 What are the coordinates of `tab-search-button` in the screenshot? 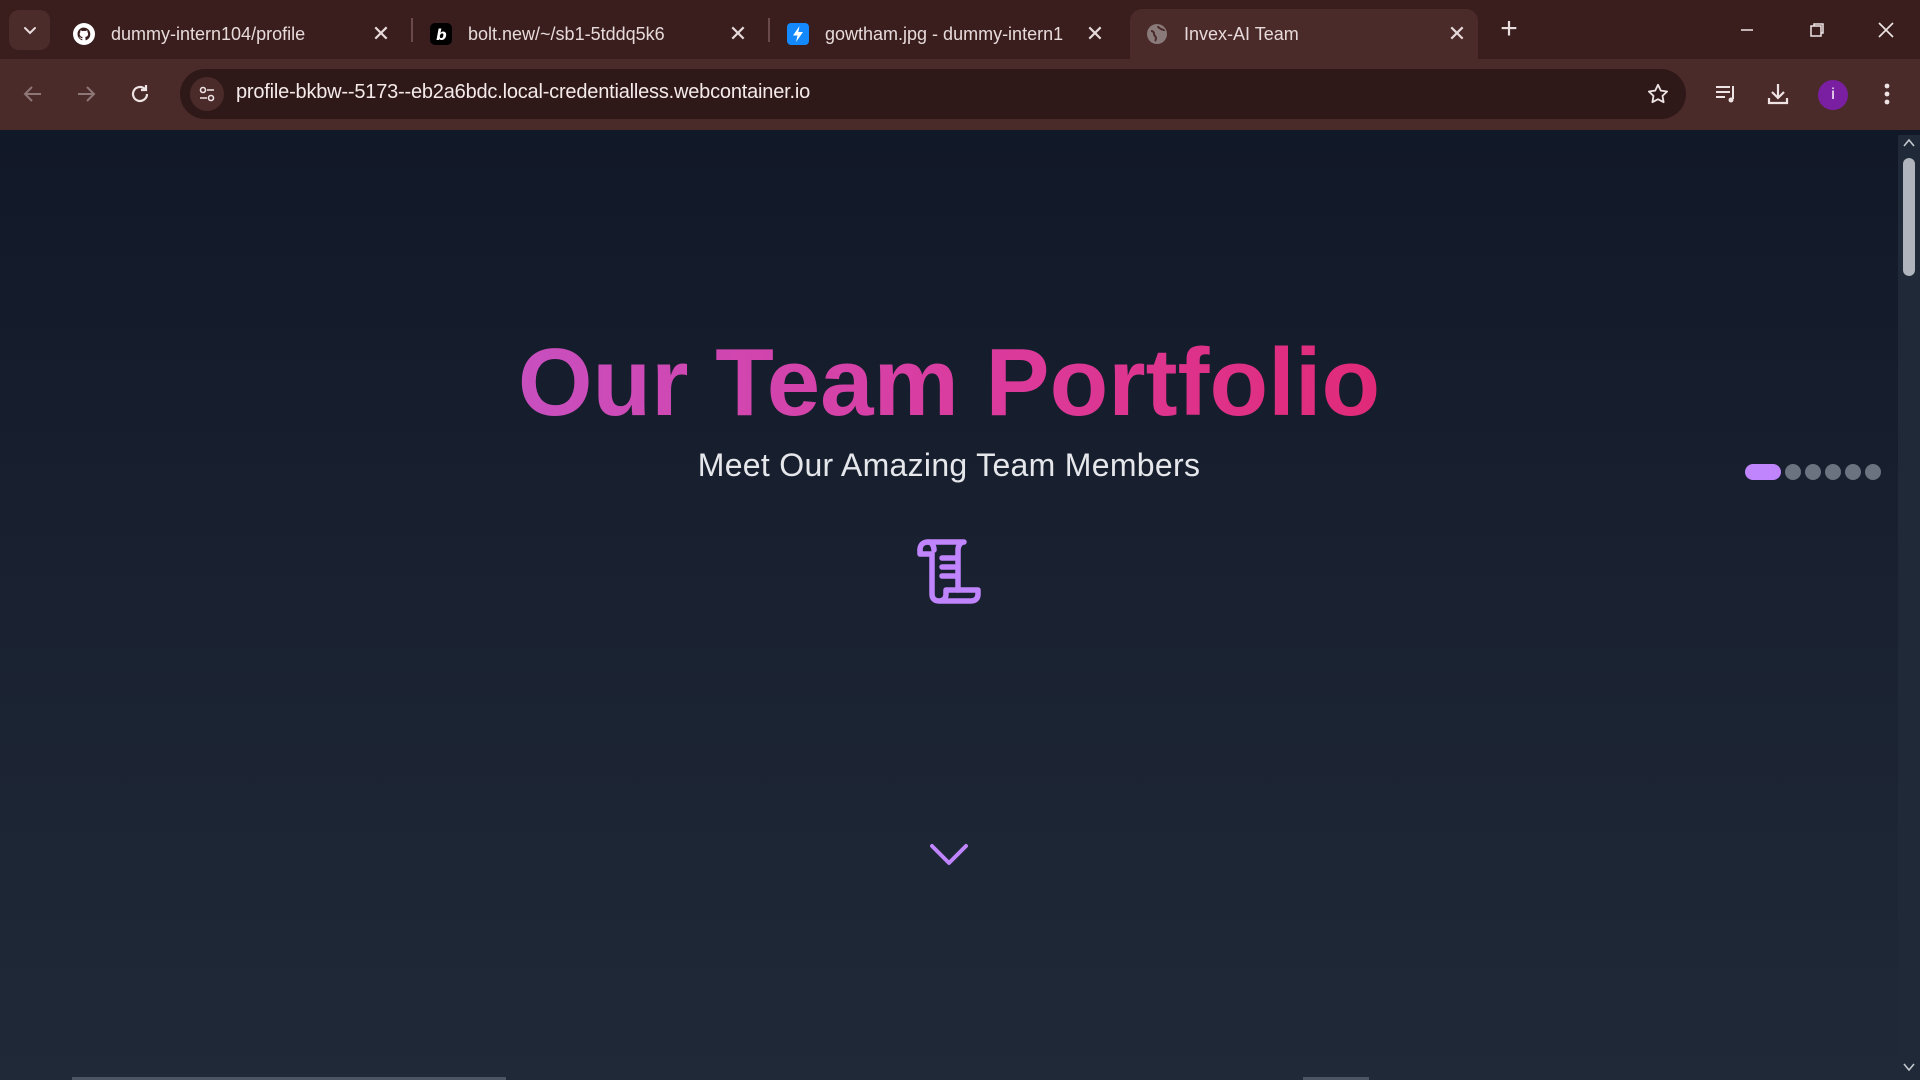 It's located at (29, 30).